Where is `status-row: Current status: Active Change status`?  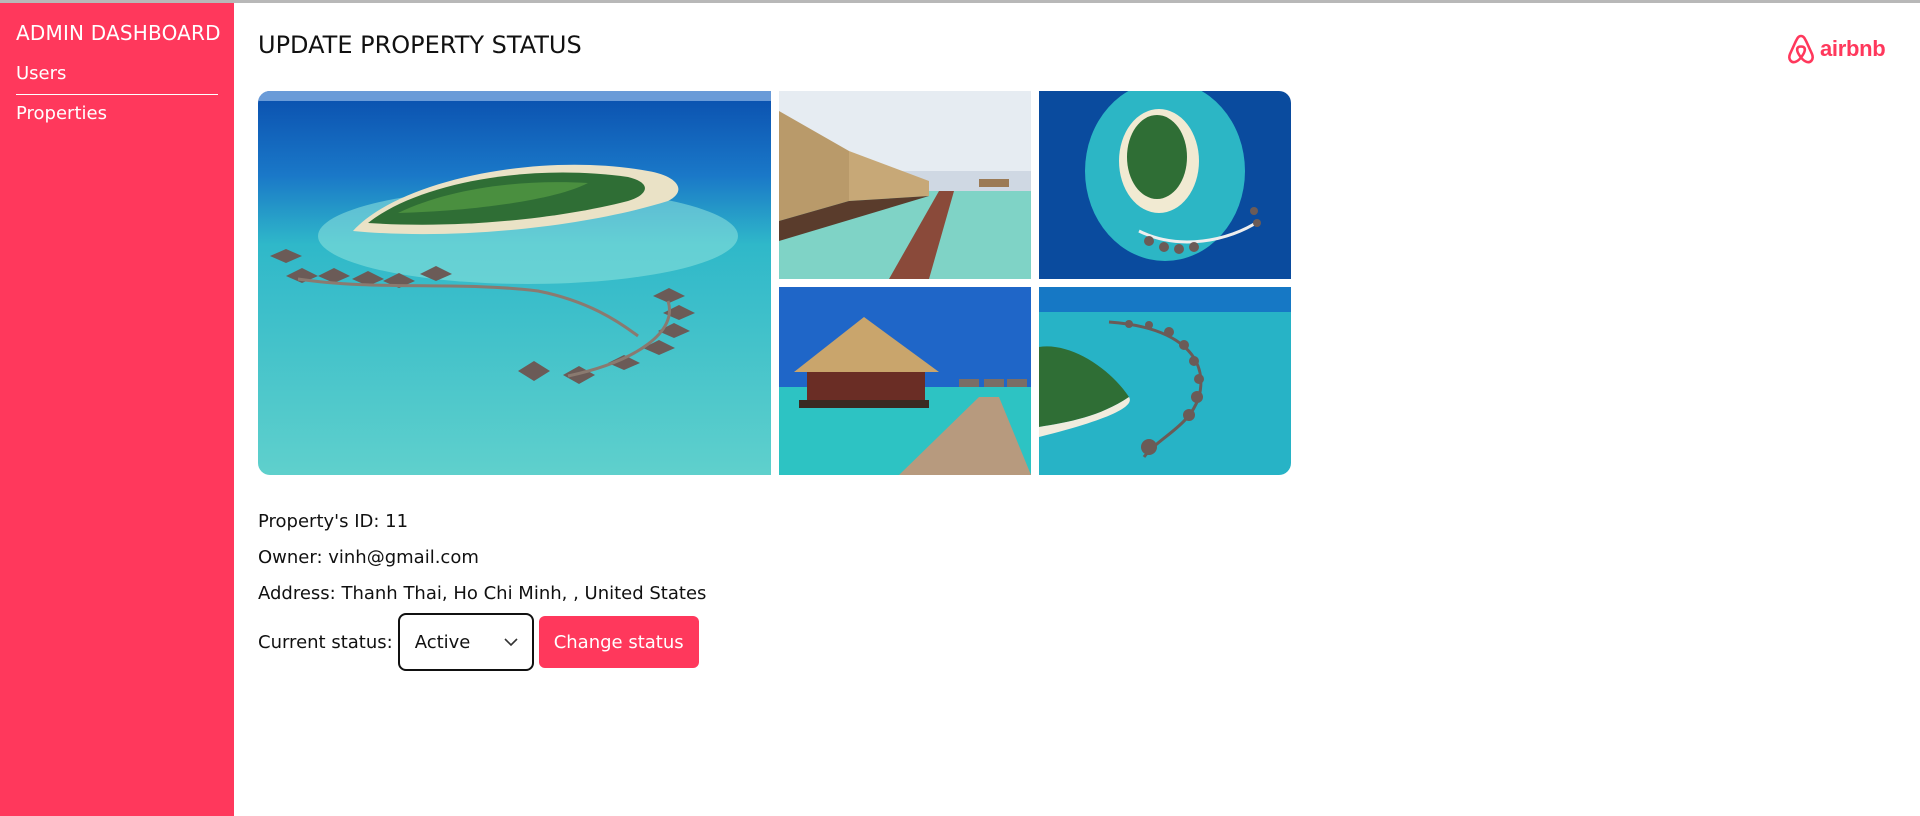
status-row: Current status: Active Change status is located at coordinates (478, 642).